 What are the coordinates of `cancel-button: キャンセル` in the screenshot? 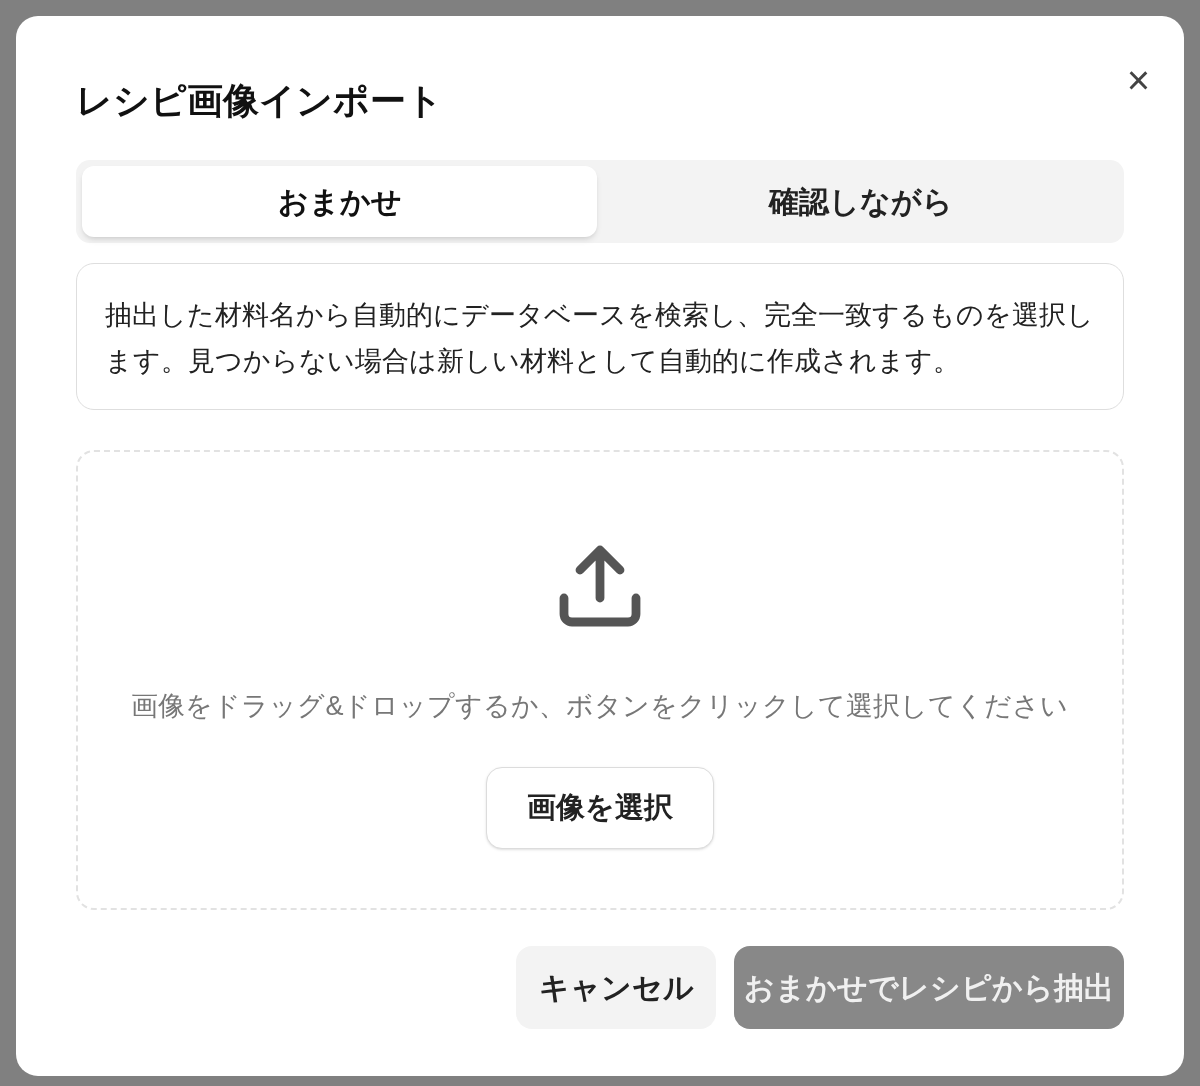 It's located at (616, 987).